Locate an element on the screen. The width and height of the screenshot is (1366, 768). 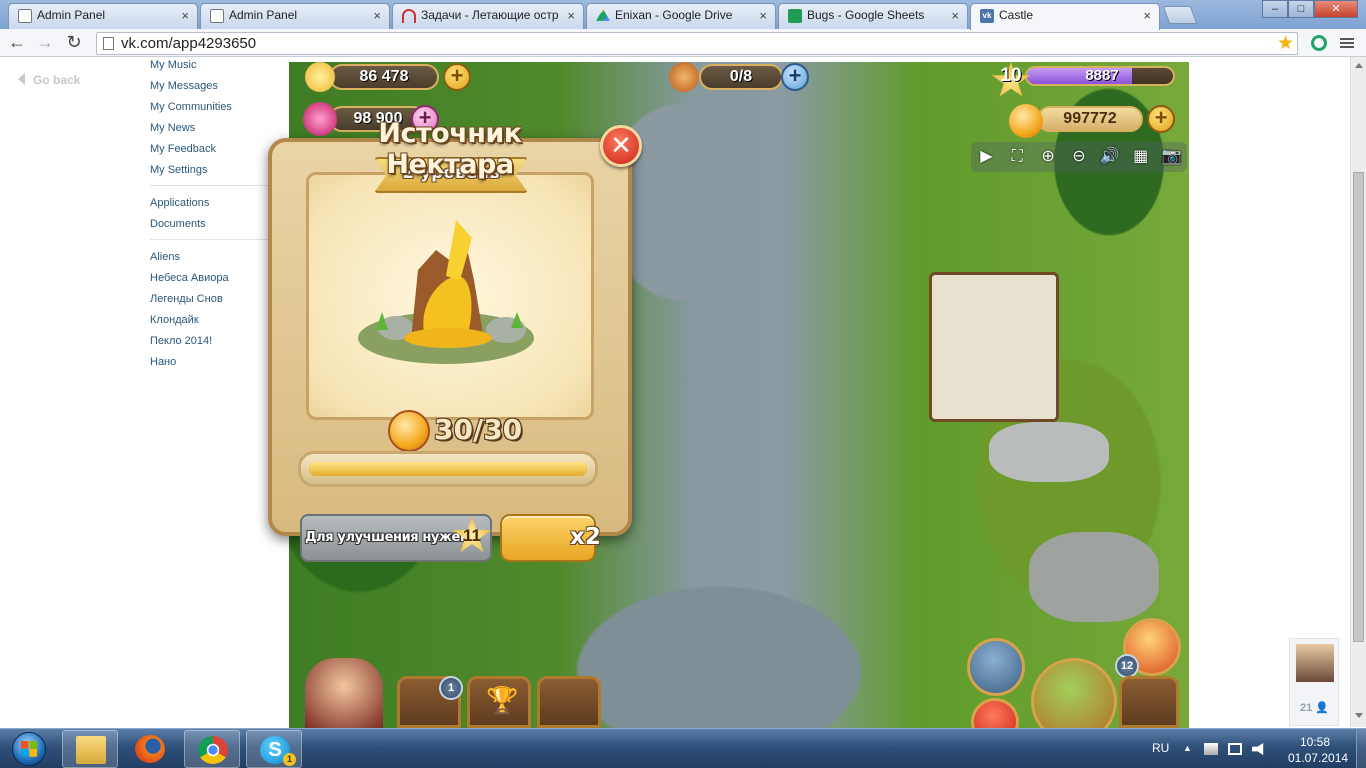
forward-arrow-icon: → is located at coordinates (45, 43).